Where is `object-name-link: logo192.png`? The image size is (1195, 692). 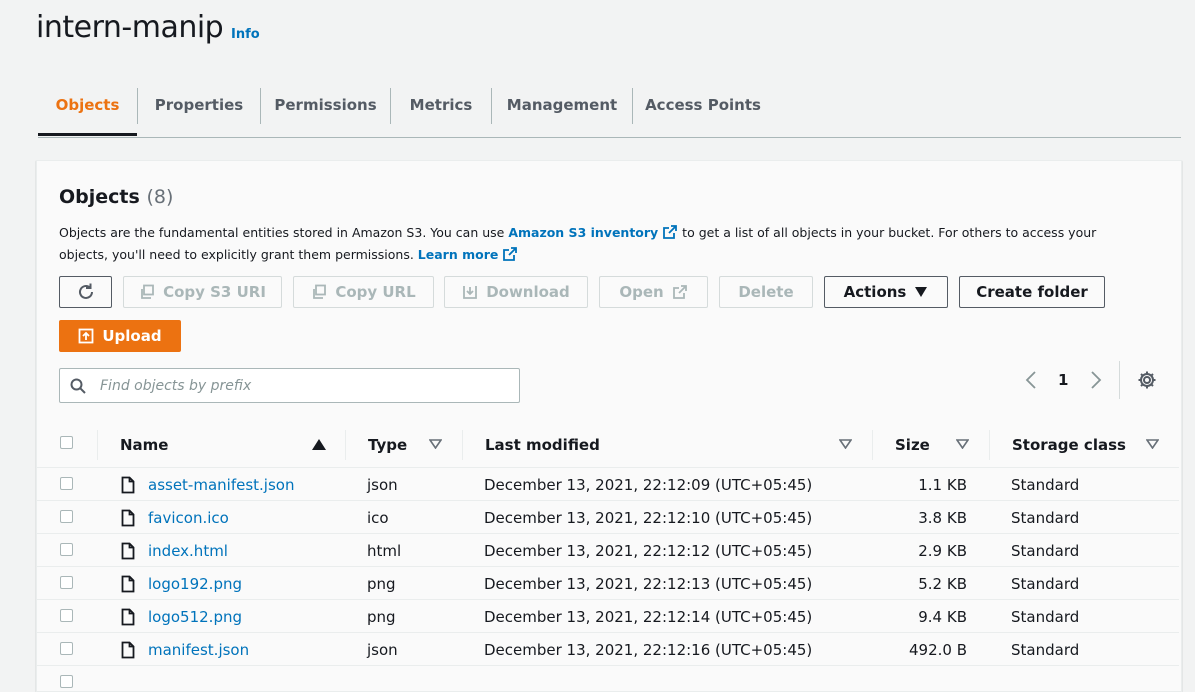 object-name-link: logo192.png is located at coordinates (195, 584).